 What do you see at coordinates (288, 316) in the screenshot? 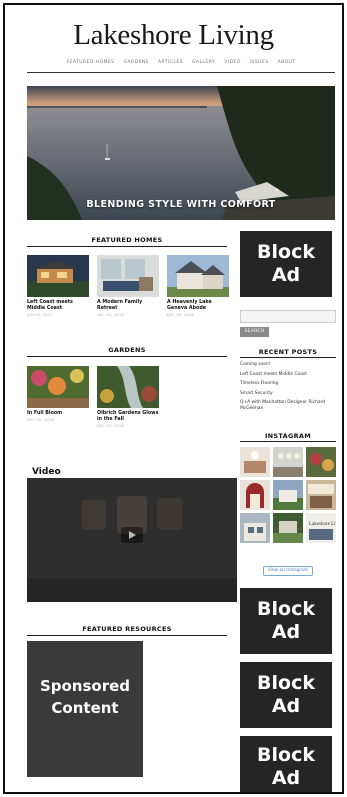
I see `search-input` at bounding box center [288, 316].